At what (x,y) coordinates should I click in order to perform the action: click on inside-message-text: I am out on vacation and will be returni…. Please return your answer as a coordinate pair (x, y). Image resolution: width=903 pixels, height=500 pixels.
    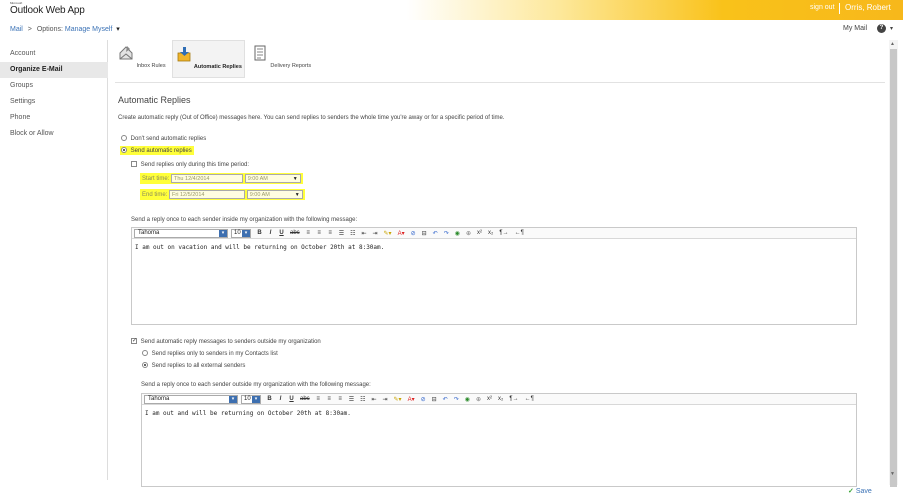
    Looking at the image, I should click on (494, 247).